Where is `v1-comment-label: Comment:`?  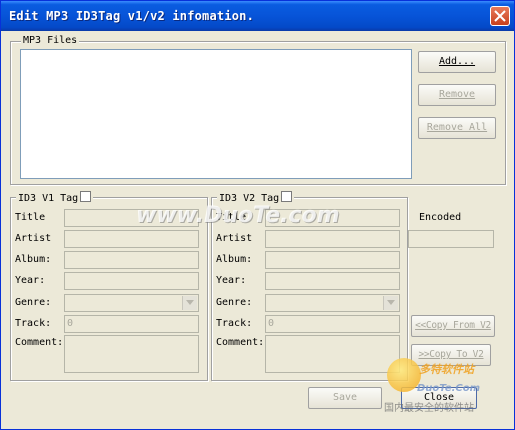 v1-comment-label: Comment: is located at coordinates (39, 342).